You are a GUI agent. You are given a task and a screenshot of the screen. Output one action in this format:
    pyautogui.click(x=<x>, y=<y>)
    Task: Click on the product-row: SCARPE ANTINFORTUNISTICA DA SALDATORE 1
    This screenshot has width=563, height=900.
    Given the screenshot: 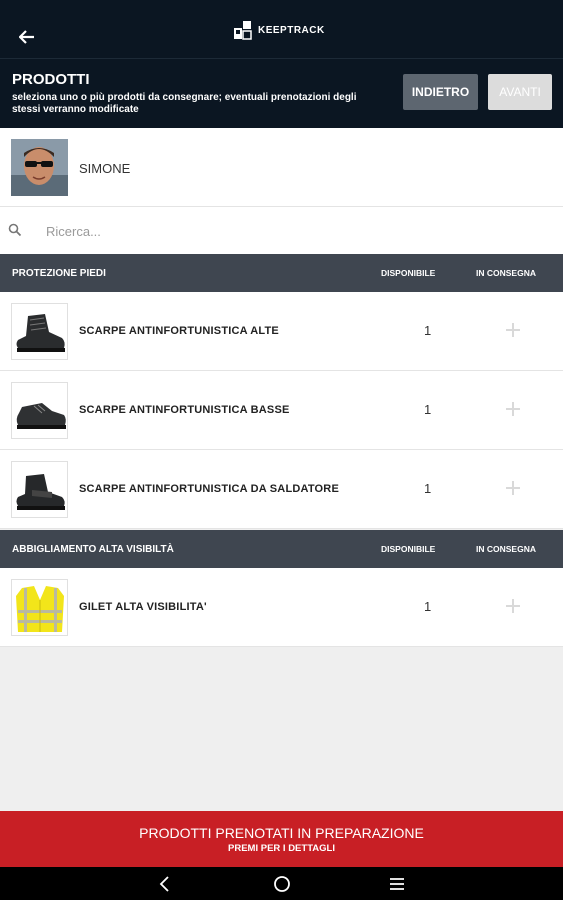 What is the action you would take?
    pyautogui.click(x=281, y=489)
    